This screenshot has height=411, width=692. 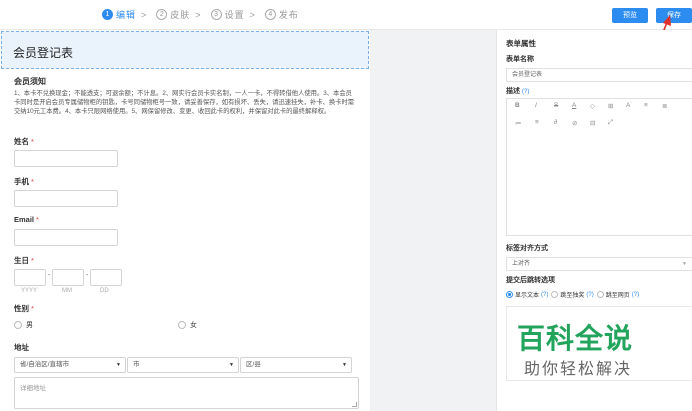 I want to click on label-align-label: 标签对齐方式, so click(x=527, y=248).